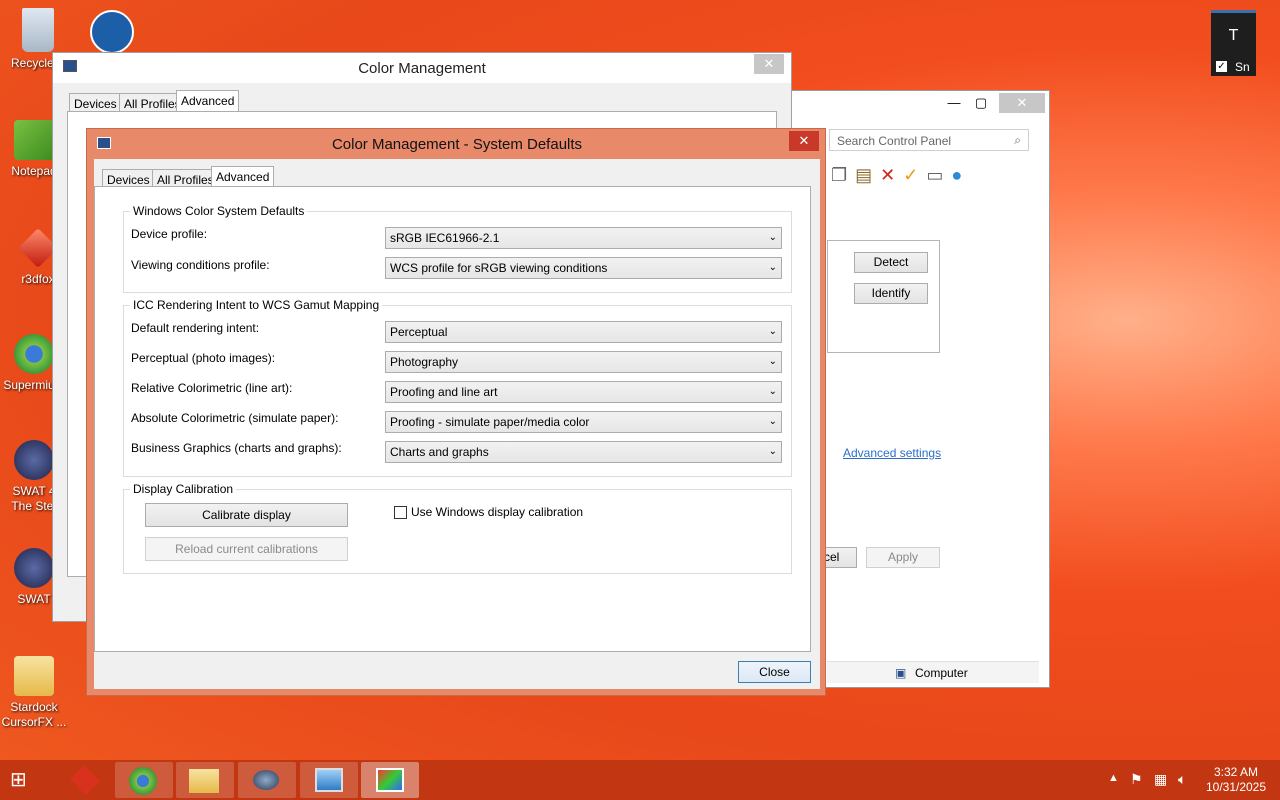 The image size is (1280, 800). Describe the element at coordinates (583, 362) in the screenshot. I see `perceptual-select: Photography ⌄` at that location.